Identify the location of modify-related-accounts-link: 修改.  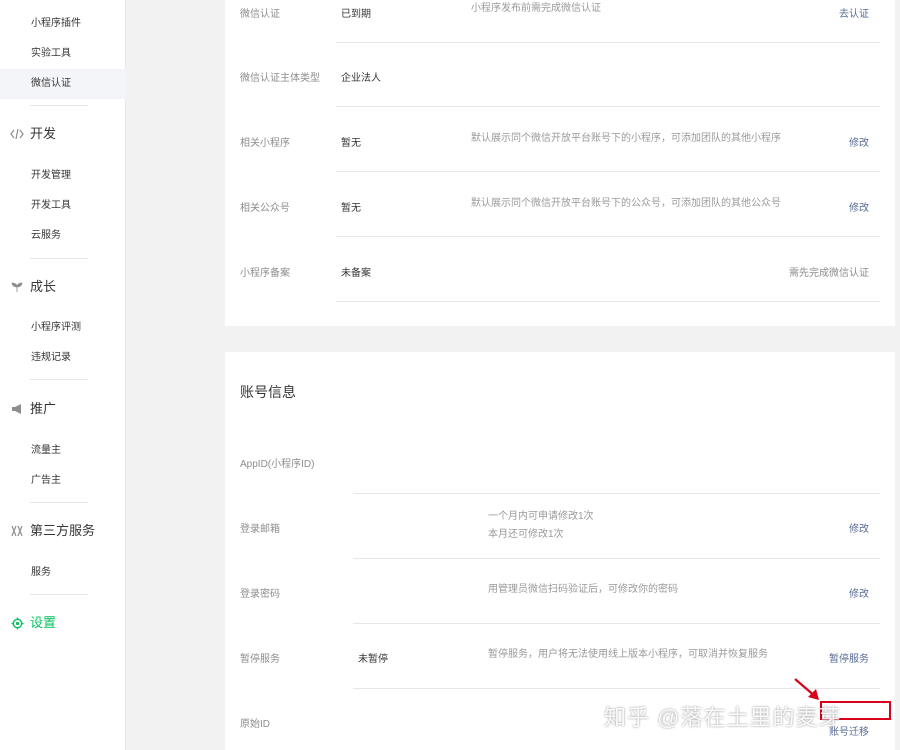
(859, 206).